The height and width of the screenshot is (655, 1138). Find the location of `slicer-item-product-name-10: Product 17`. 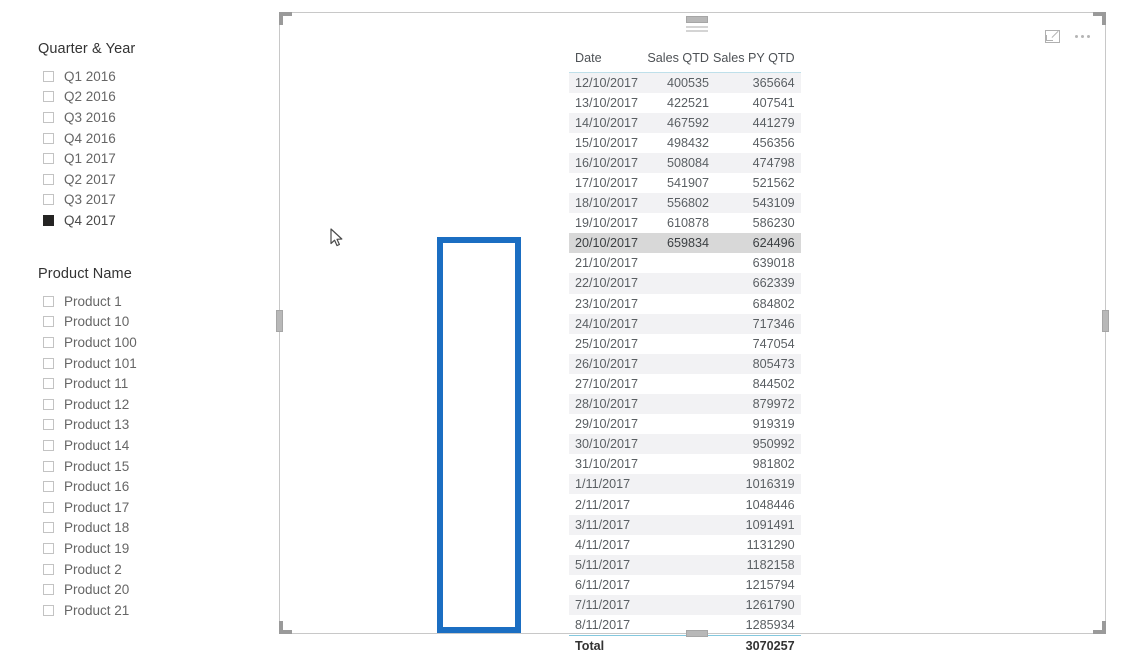

slicer-item-product-name-10: Product 17 is located at coordinates (87, 507).